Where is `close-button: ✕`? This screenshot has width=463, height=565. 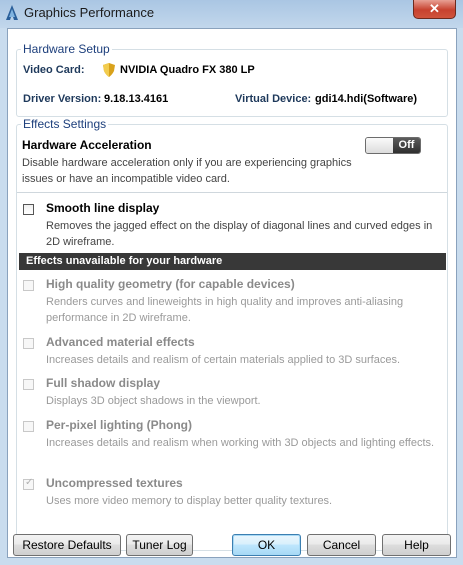
close-button: ✕ is located at coordinates (434, 9).